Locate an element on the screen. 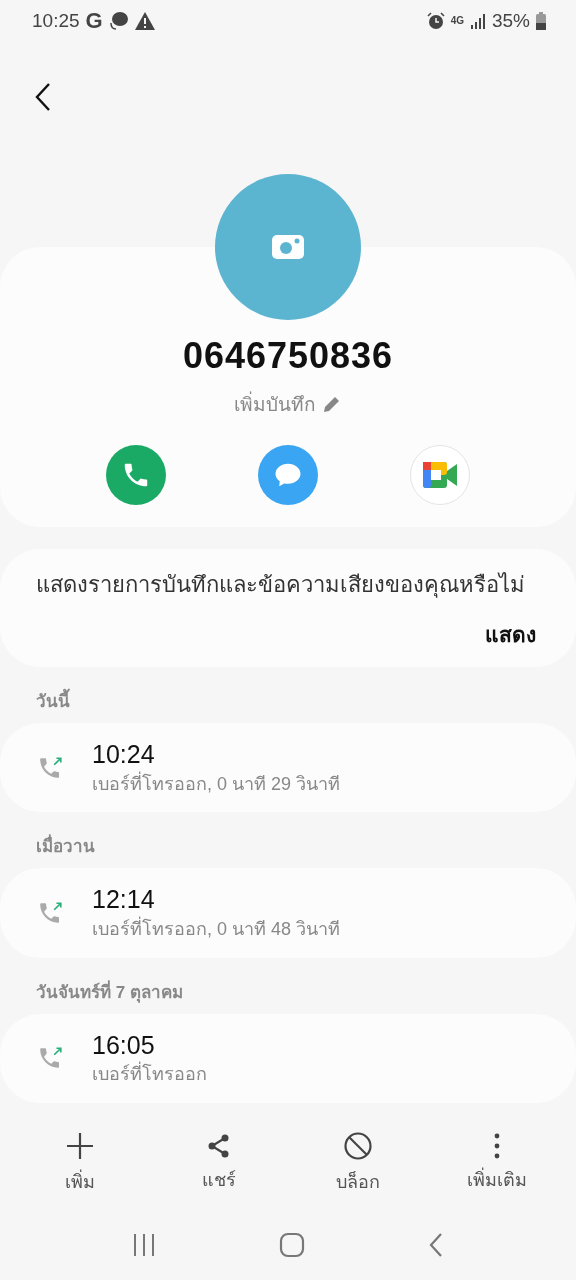 This screenshot has width=576, height=1280. add-button: เพิ่ม is located at coordinates (79, 1163).